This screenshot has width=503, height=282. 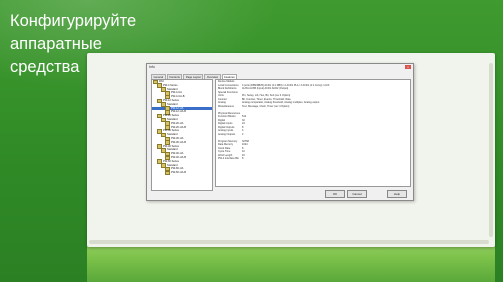 What do you see at coordinates (243, 134) in the screenshot?
I see `property-value: 2` at bounding box center [243, 134].